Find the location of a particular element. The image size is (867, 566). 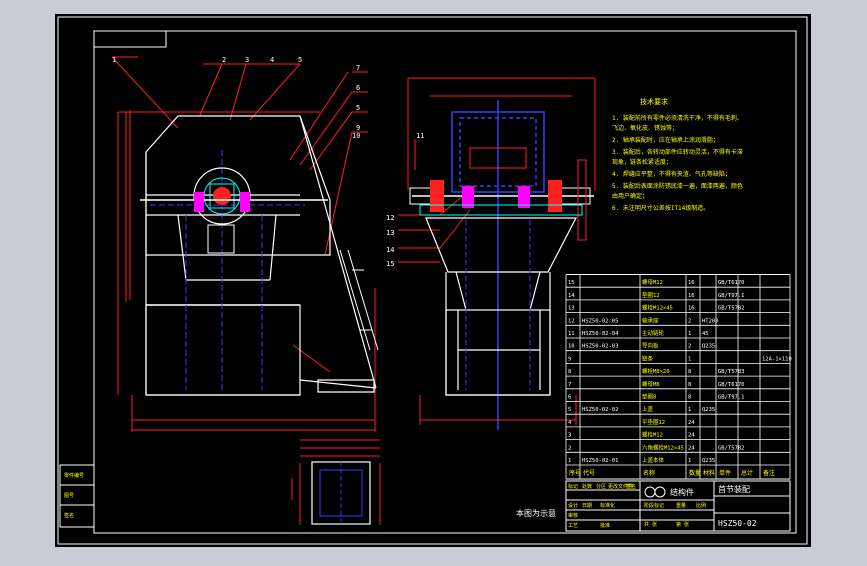

tb-row-label: 签名 is located at coordinates (631, 486).